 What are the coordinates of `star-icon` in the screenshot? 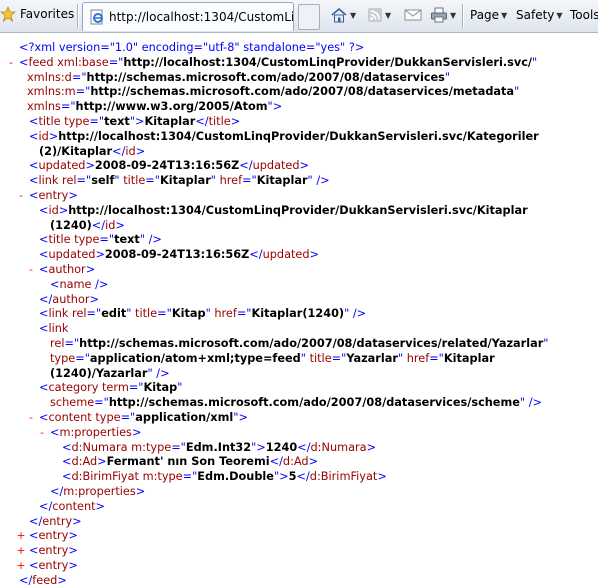 It's located at (8, 14).